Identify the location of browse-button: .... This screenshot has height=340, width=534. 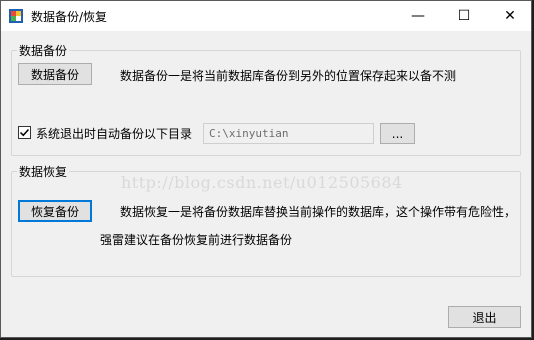
(397, 133).